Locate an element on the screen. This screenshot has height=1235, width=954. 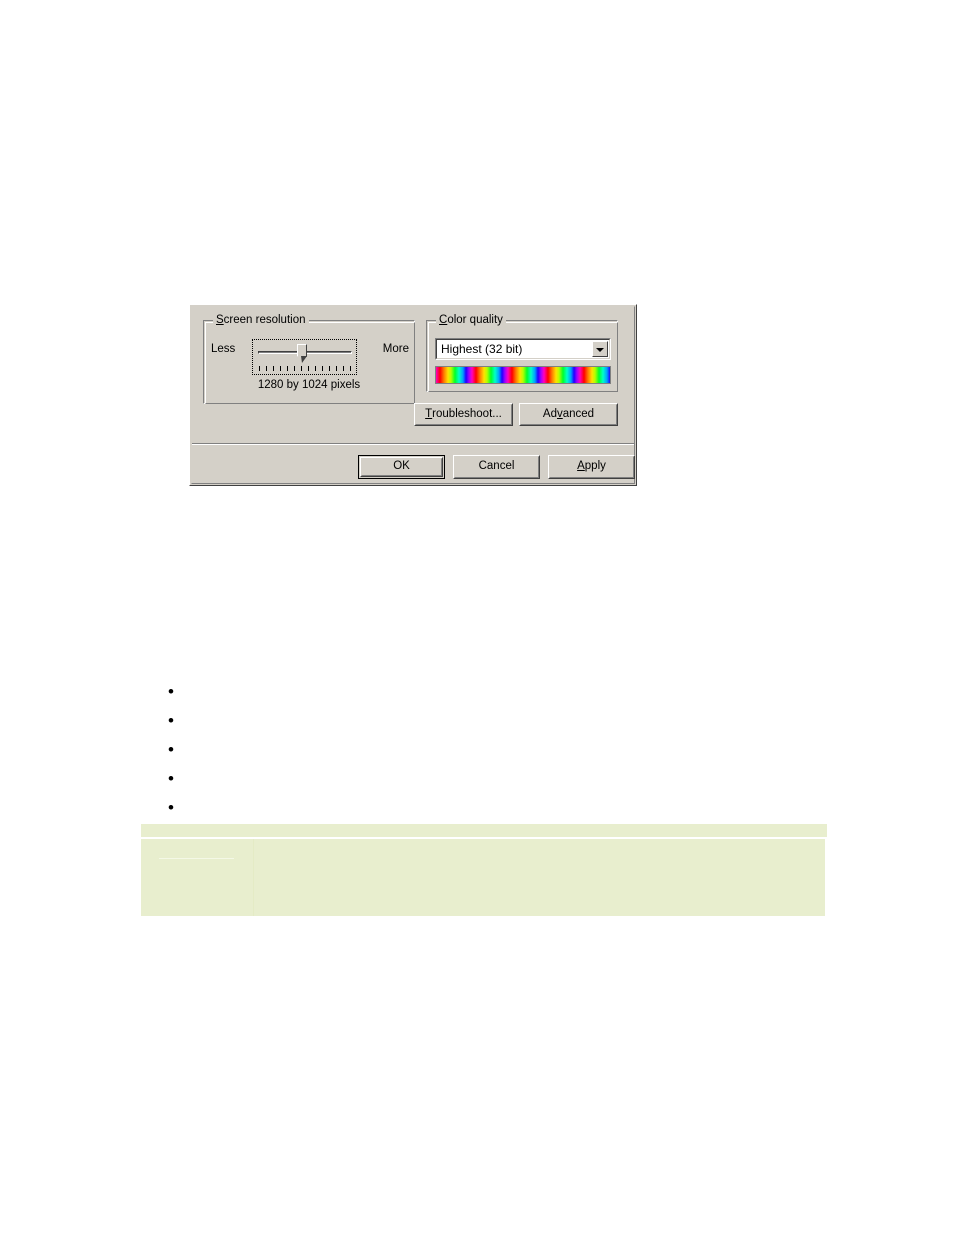
color-quality-combobox: Highest (32 bit) is located at coordinates (523, 349).